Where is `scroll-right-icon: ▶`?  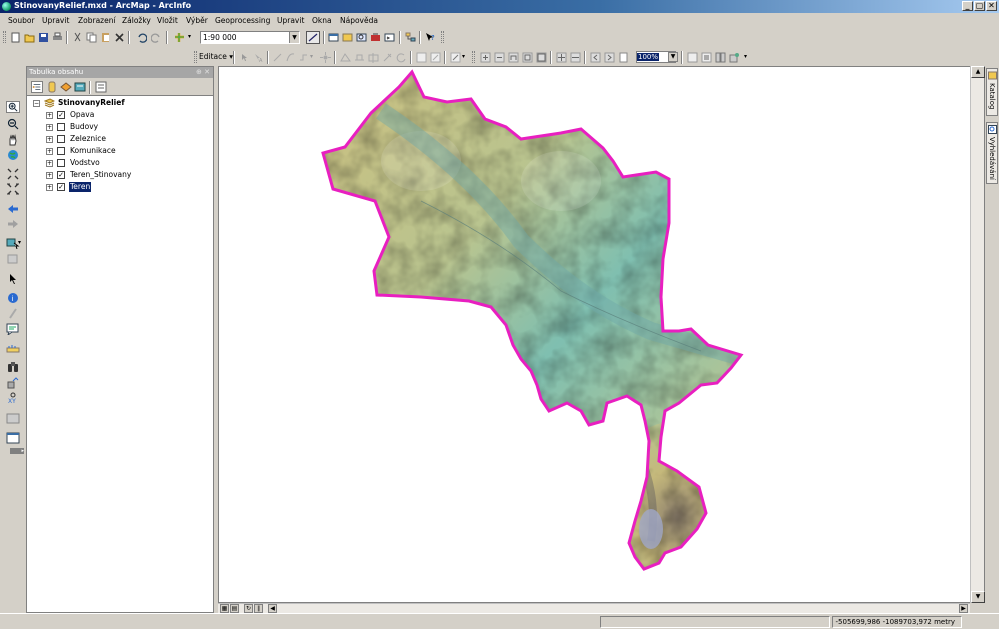 scroll-right-icon: ▶ is located at coordinates (963, 608).